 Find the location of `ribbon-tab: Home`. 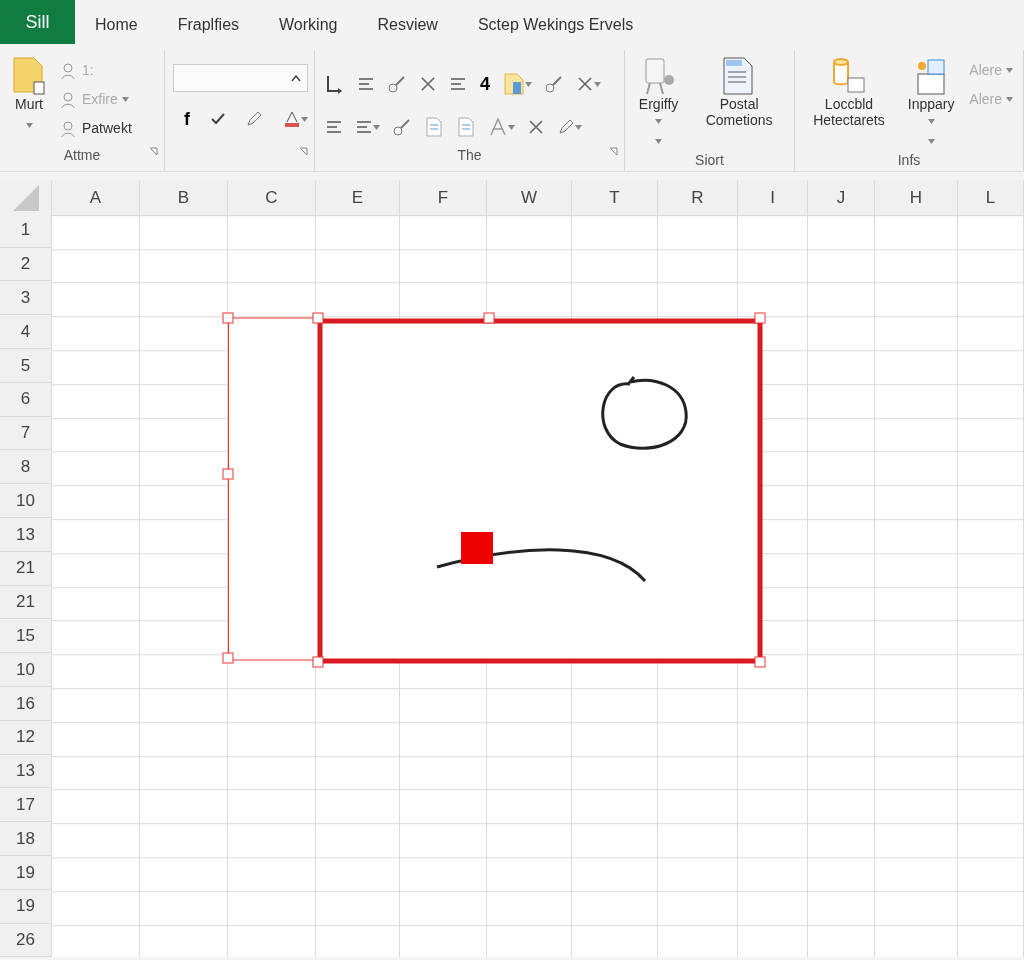

ribbon-tab: Home is located at coordinates (116, 25).